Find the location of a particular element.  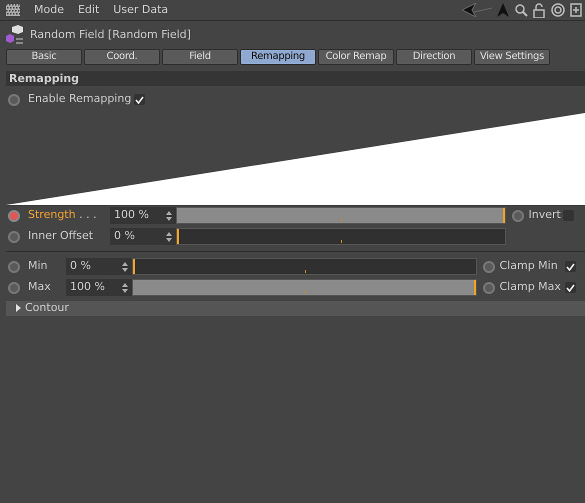

tab: Basic is located at coordinates (44, 57).